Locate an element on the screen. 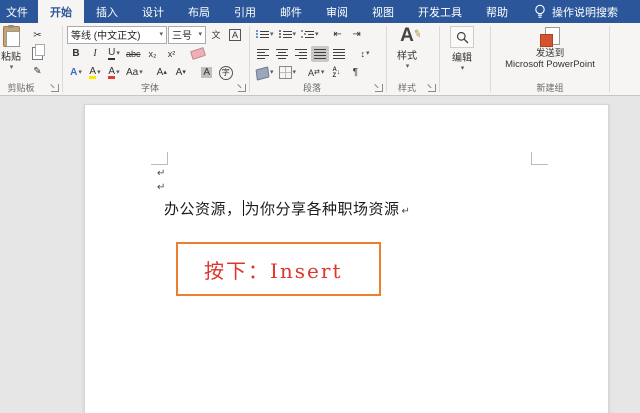  text-effects-icon: A is located at coordinates (74, 72).